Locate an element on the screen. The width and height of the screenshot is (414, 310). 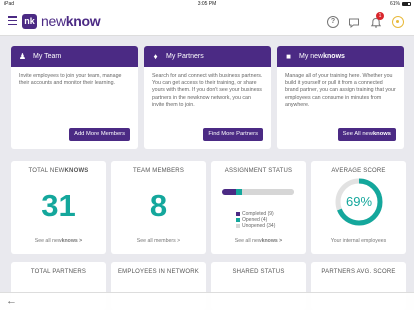
battery-level: 61% is located at coordinates (394, 4).